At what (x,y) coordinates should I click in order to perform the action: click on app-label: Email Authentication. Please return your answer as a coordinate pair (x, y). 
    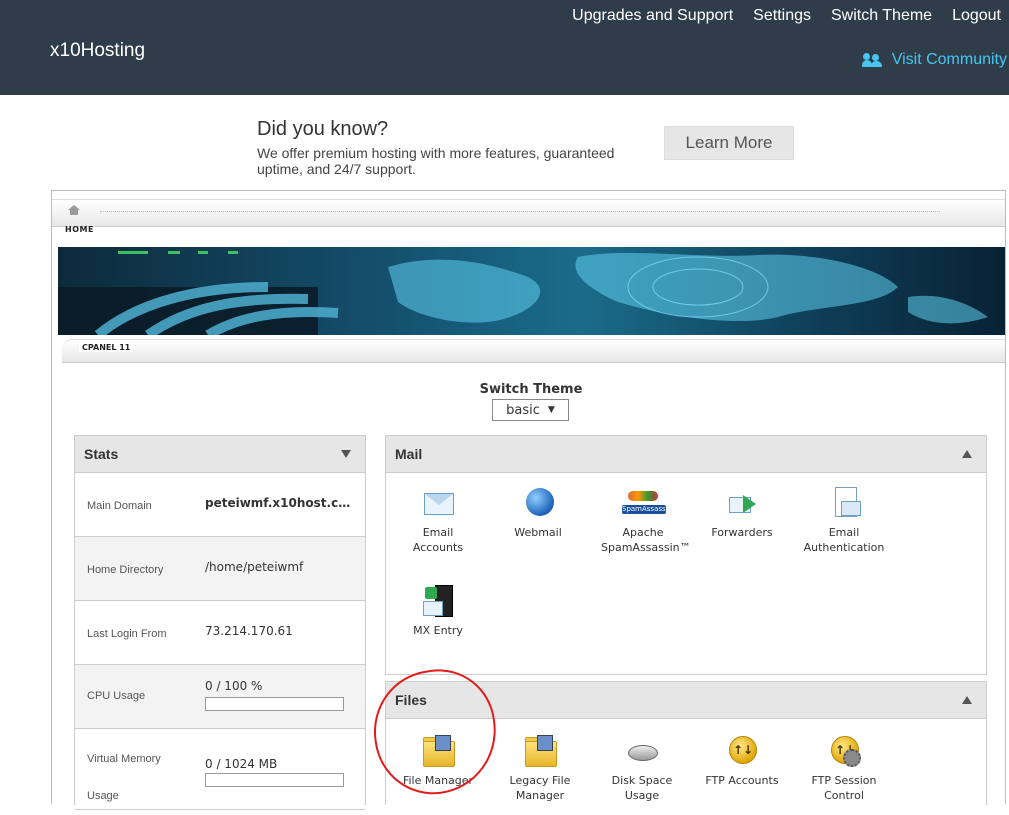
    Looking at the image, I should click on (844, 540).